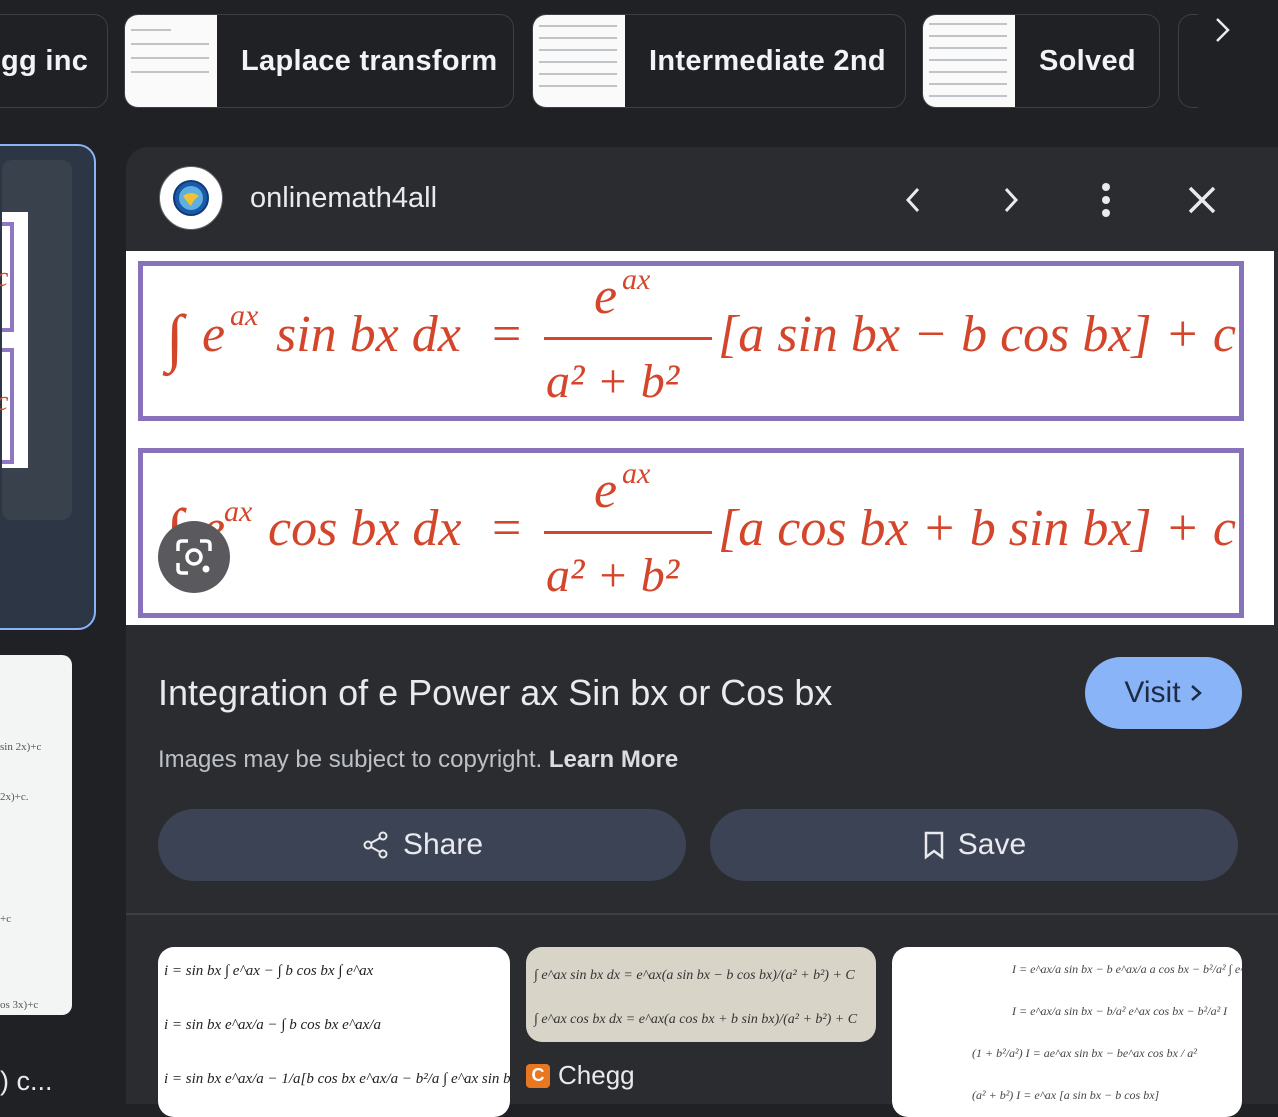 The height and width of the screenshot is (1117, 1278). I want to click on close-button, so click(1202, 200).